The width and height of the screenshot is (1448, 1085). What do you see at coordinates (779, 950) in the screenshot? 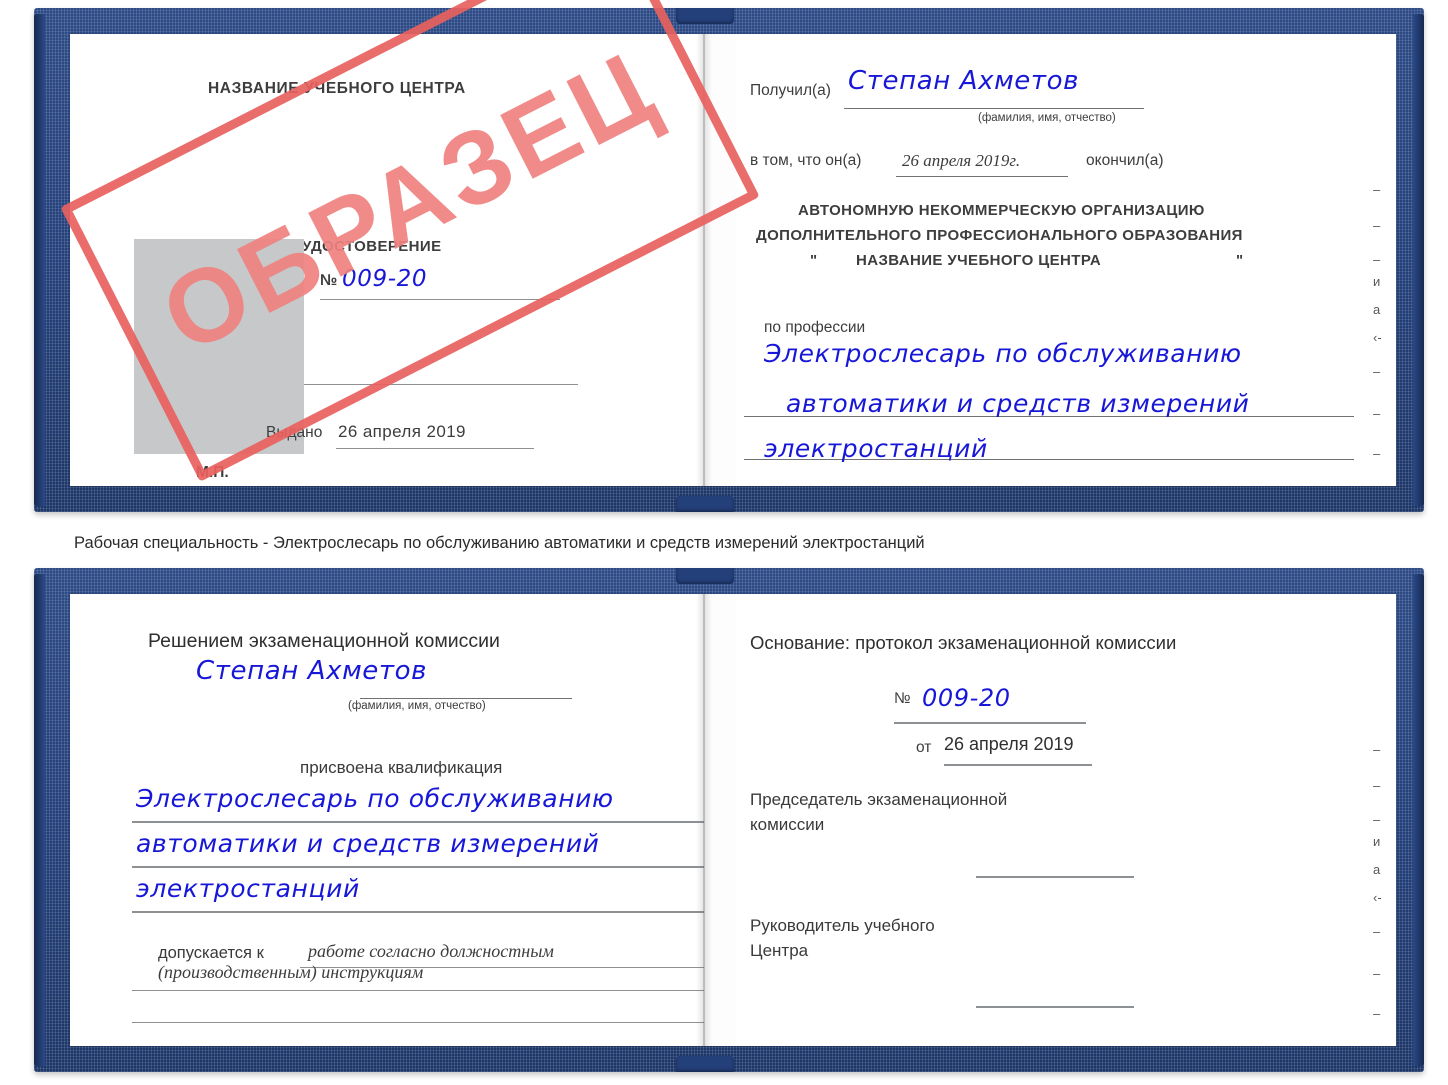
I see `head-line2: Центра` at bounding box center [779, 950].